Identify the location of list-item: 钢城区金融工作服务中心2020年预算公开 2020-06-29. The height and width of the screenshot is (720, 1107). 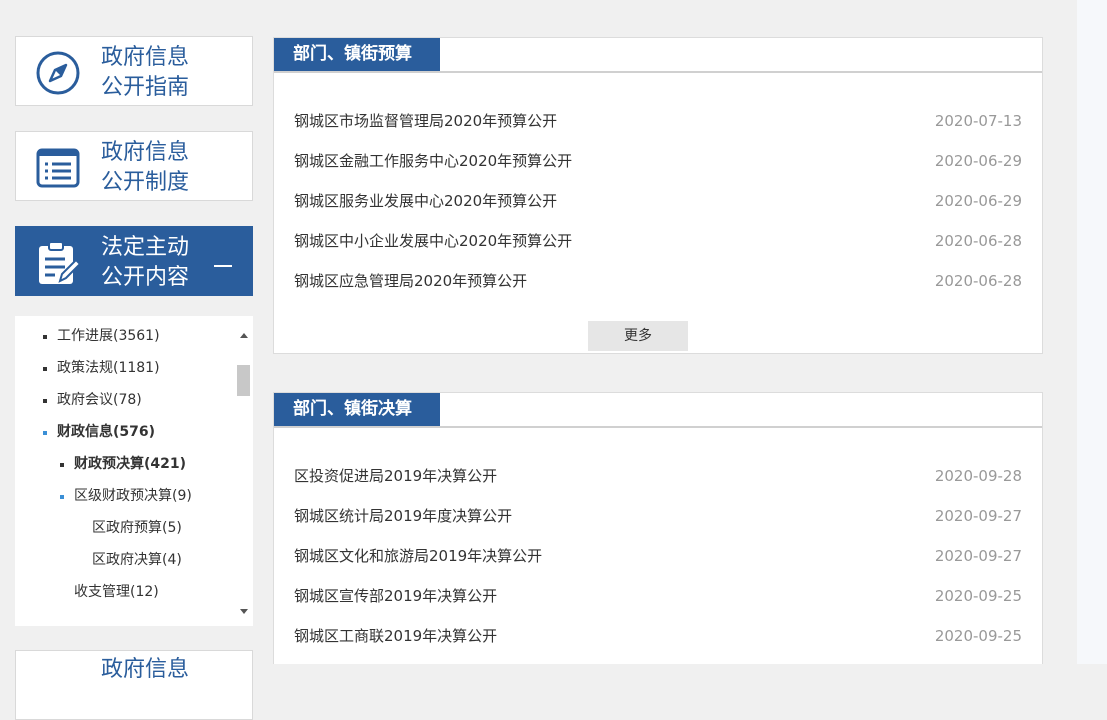
(658, 161).